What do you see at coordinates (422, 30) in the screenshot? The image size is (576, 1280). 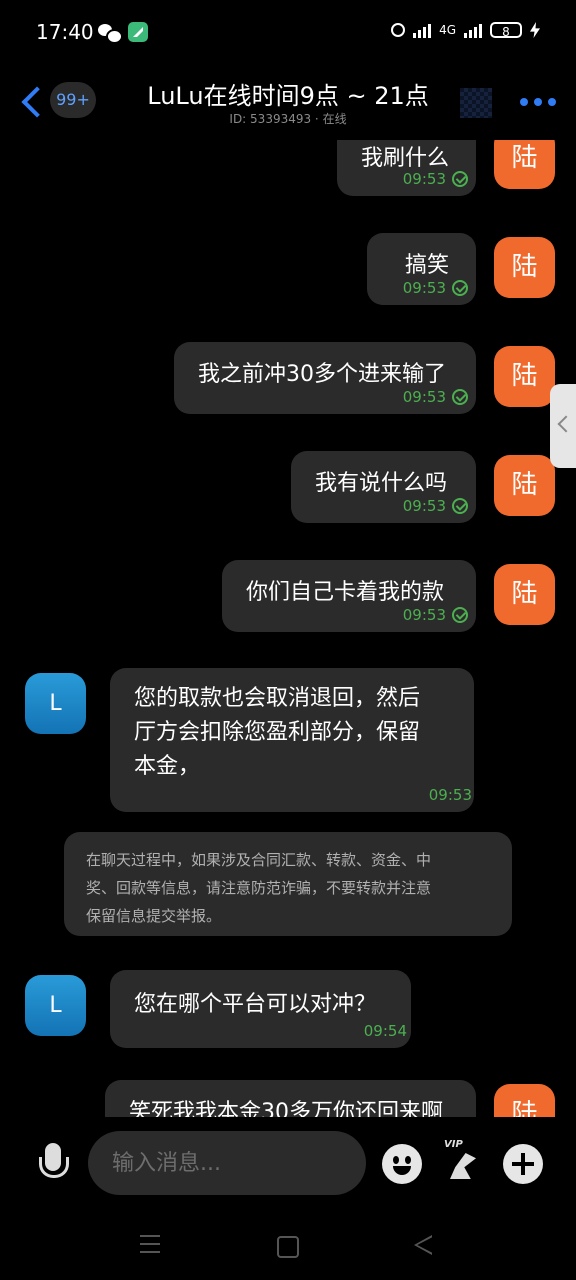 I see `signal-icon` at bounding box center [422, 30].